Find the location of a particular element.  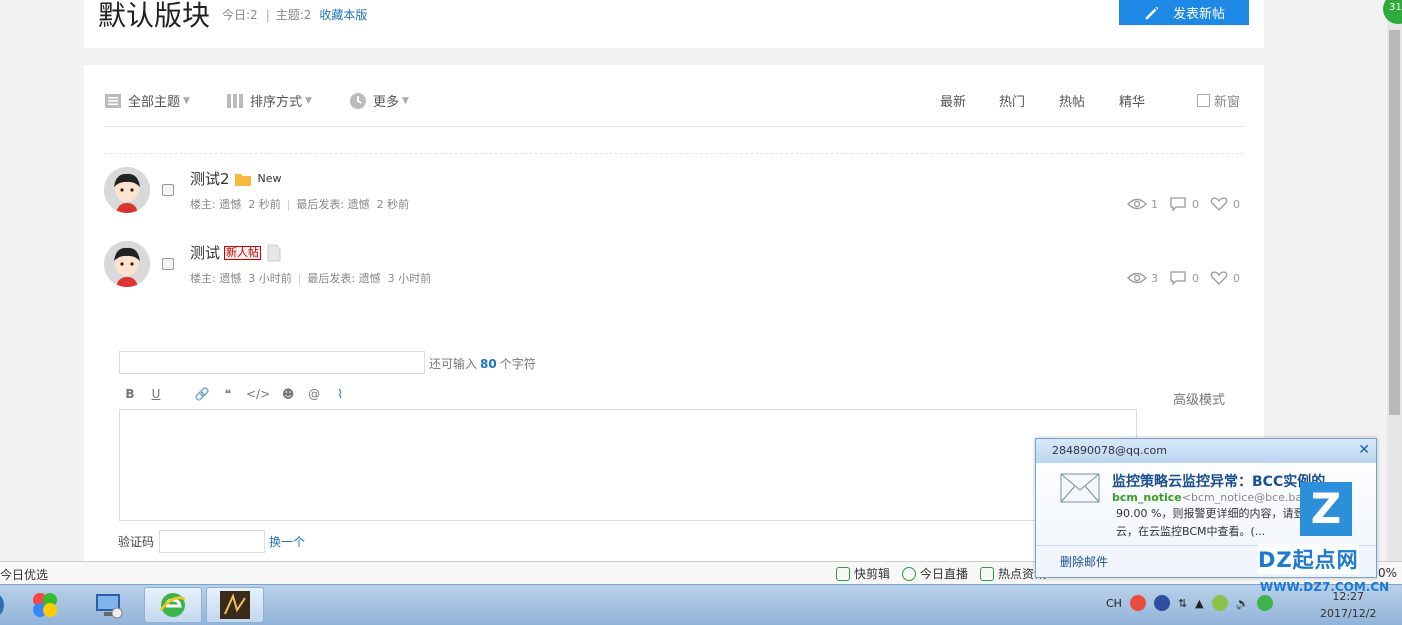

scroll-thumb is located at coordinates (1394, 222).